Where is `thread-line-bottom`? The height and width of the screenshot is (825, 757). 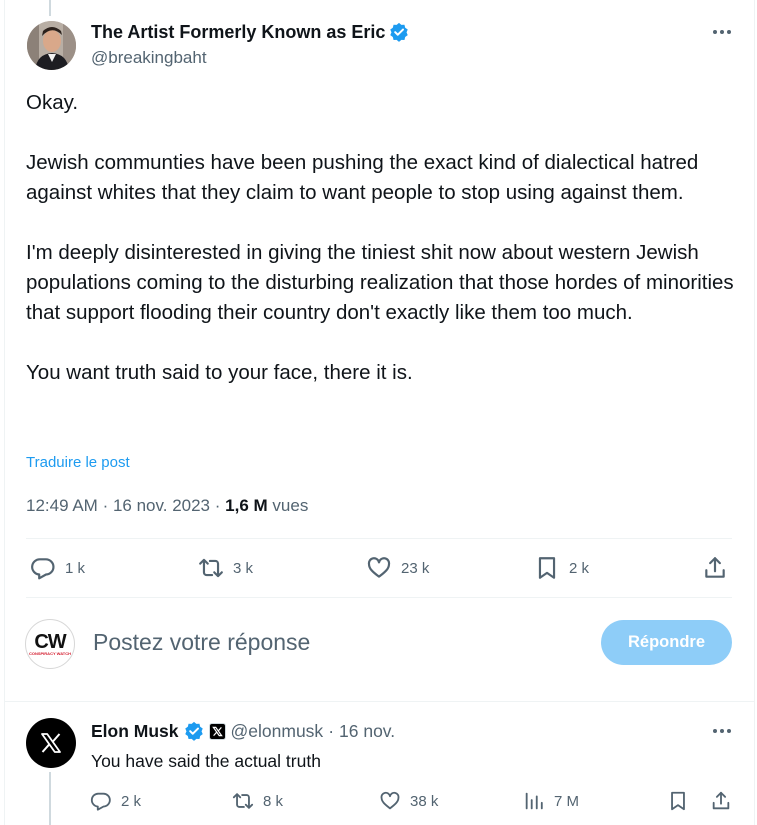
thread-line-bottom is located at coordinates (50, 798).